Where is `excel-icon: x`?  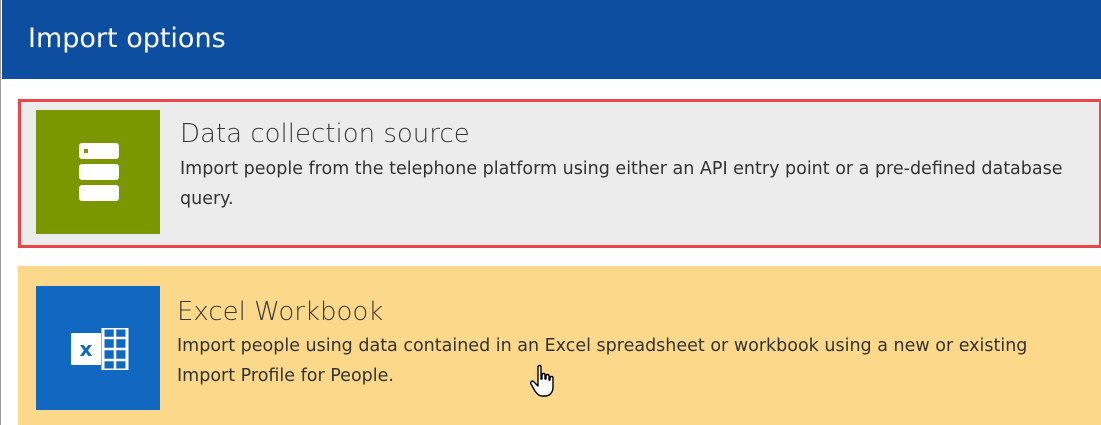
excel-icon: x is located at coordinates (100, 349).